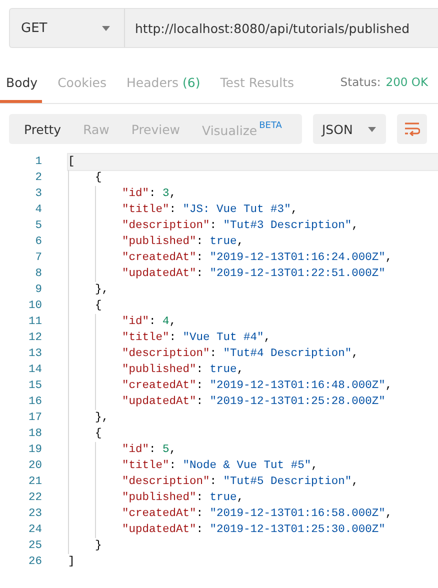  Describe the element at coordinates (72, 562) in the screenshot. I see `code-line: ]` at that location.